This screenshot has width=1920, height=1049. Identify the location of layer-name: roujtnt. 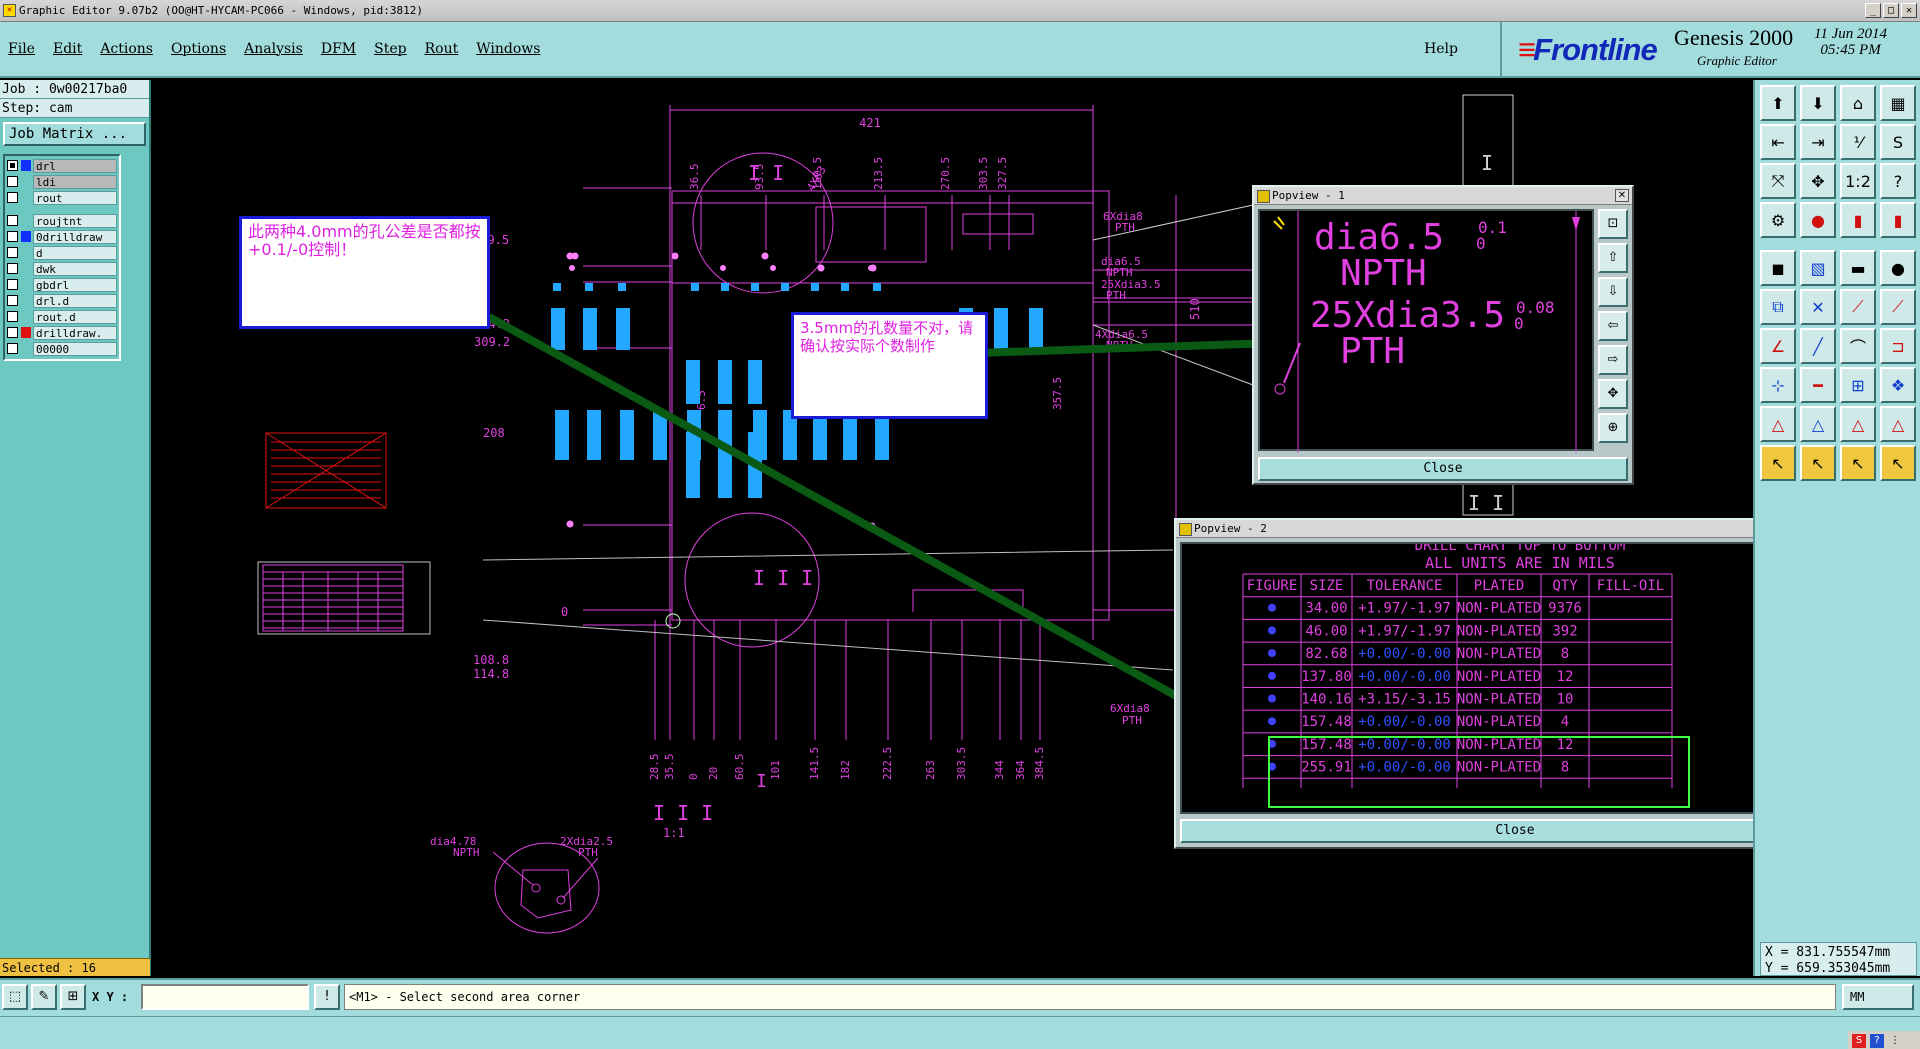
(75, 220).